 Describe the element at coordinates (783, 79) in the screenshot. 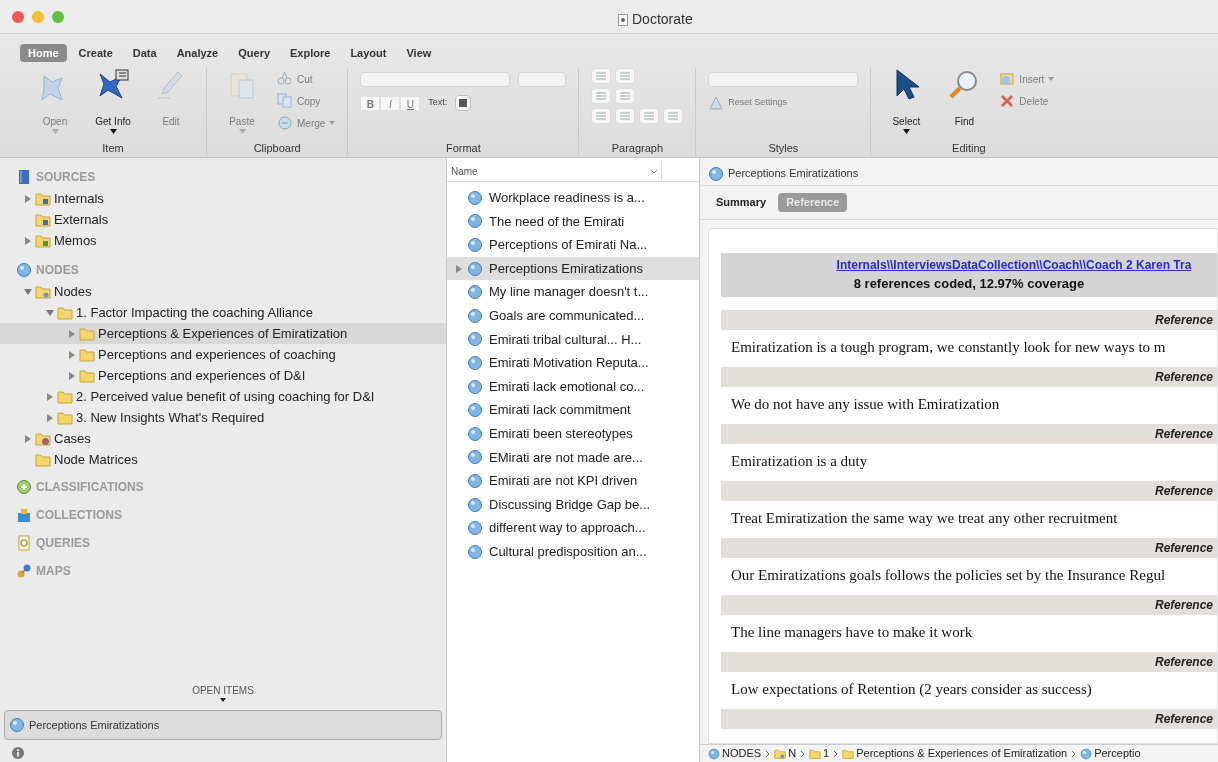

I see `style-dropdown` at that location.